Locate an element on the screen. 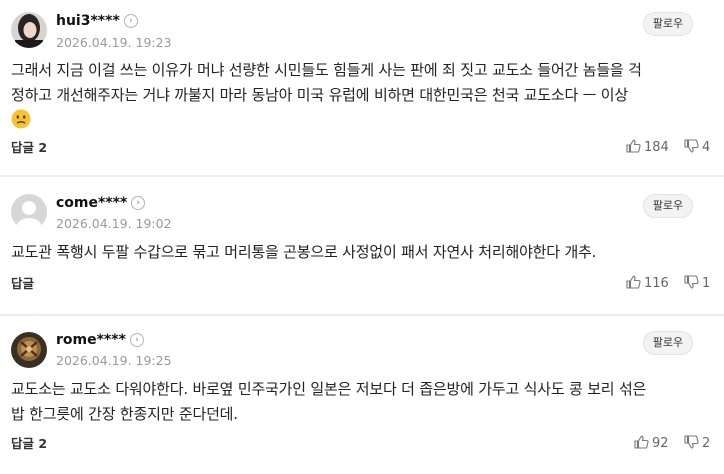 This screenshot has height=474, width=724. dislike-button: 2 is located at coordinates (697, 443).